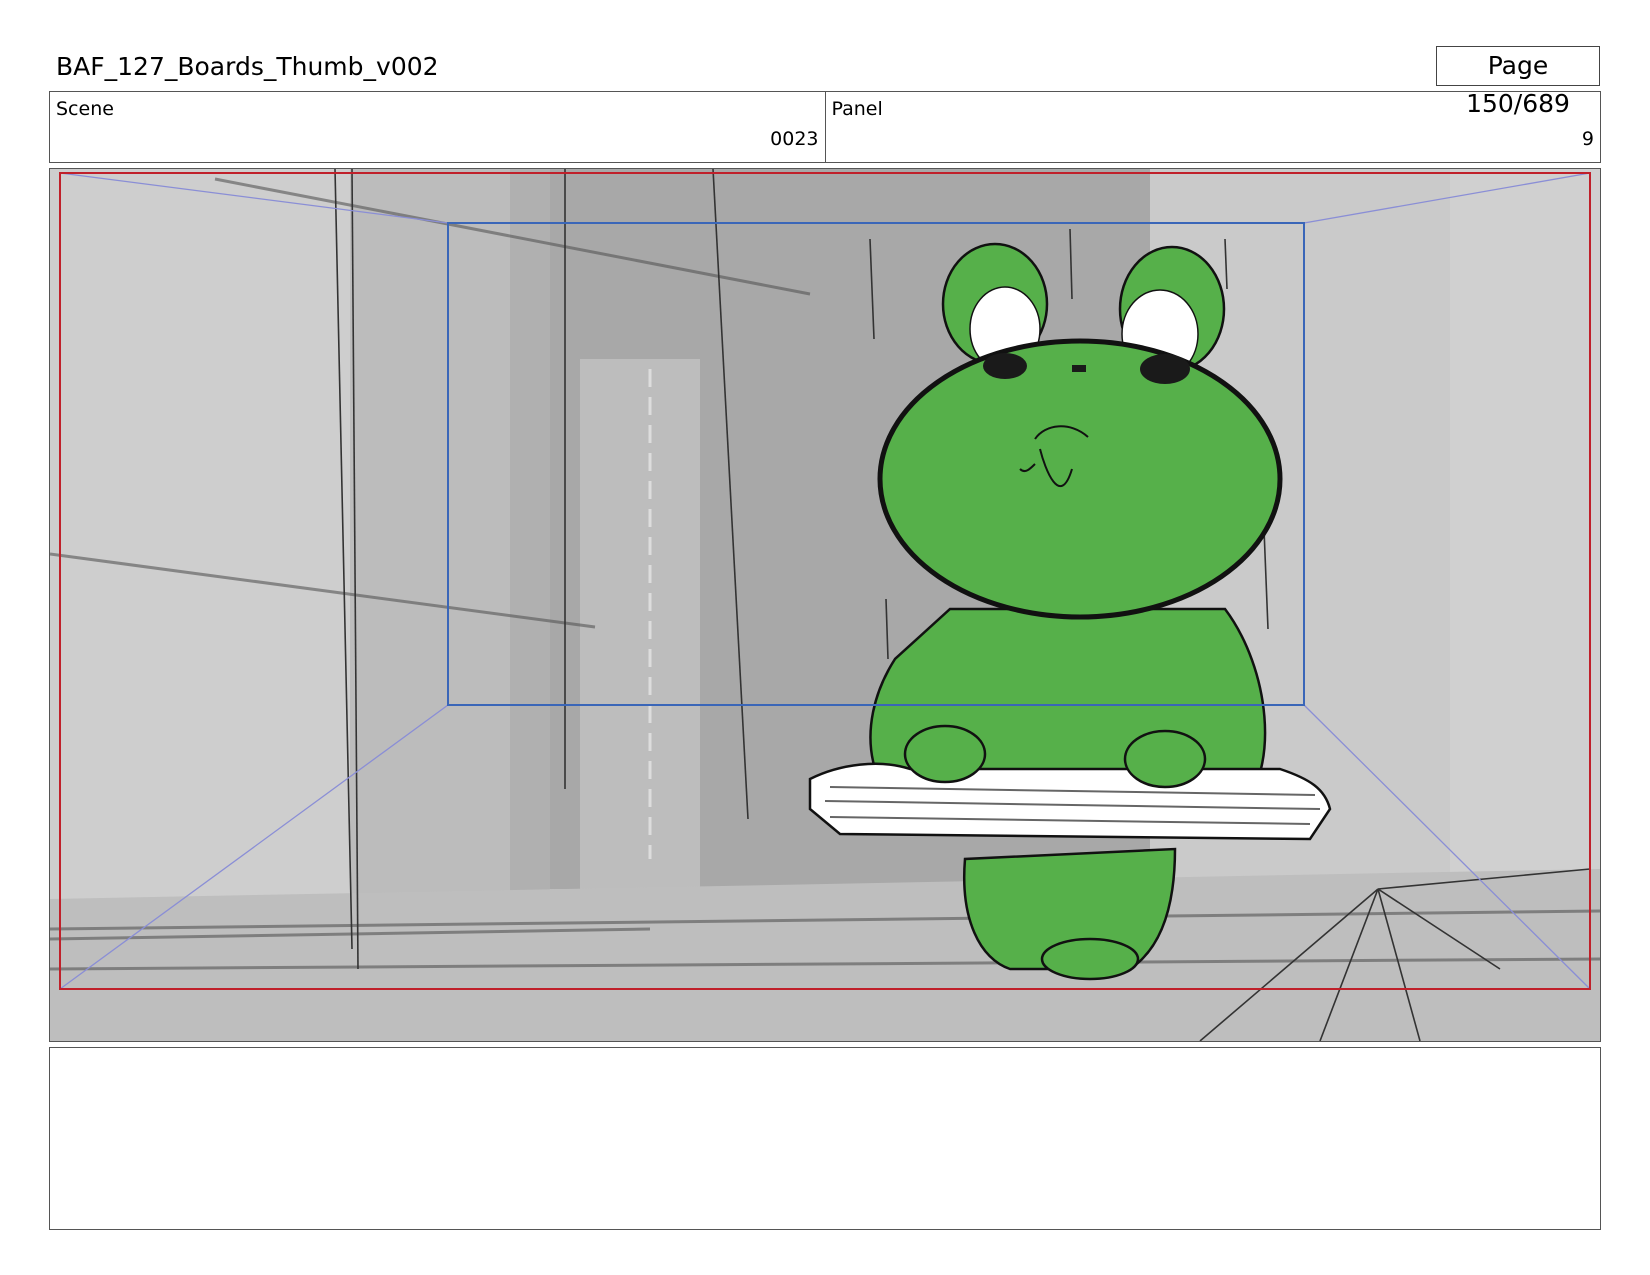 Image resolution: width=1650 pixels, height=1275 pixels. Describe the element at coordinates (794, 139) in the screenshot. I see `scene-number: 0023` at that location.